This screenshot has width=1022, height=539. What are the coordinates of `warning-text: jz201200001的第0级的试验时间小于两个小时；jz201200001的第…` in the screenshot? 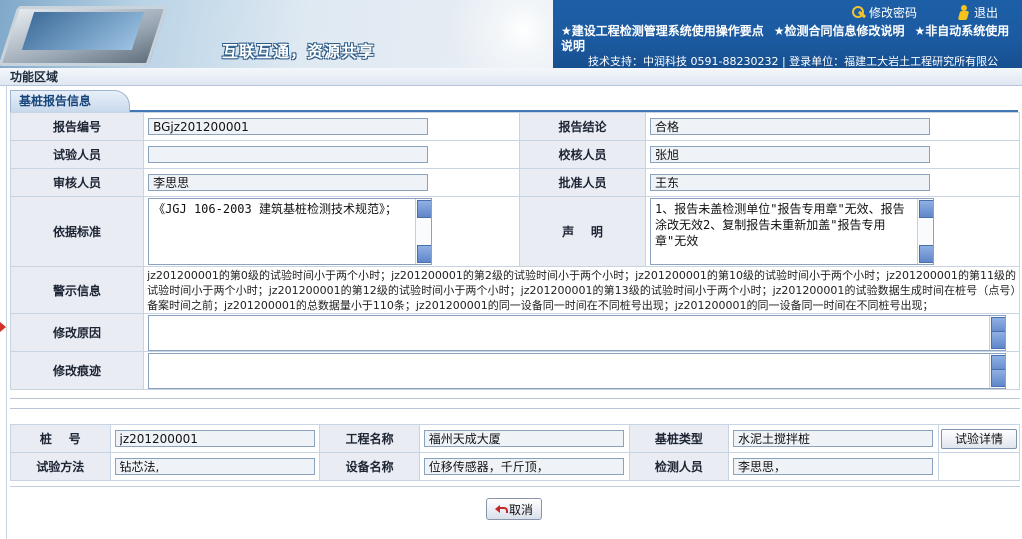 It's located at (581, 290).